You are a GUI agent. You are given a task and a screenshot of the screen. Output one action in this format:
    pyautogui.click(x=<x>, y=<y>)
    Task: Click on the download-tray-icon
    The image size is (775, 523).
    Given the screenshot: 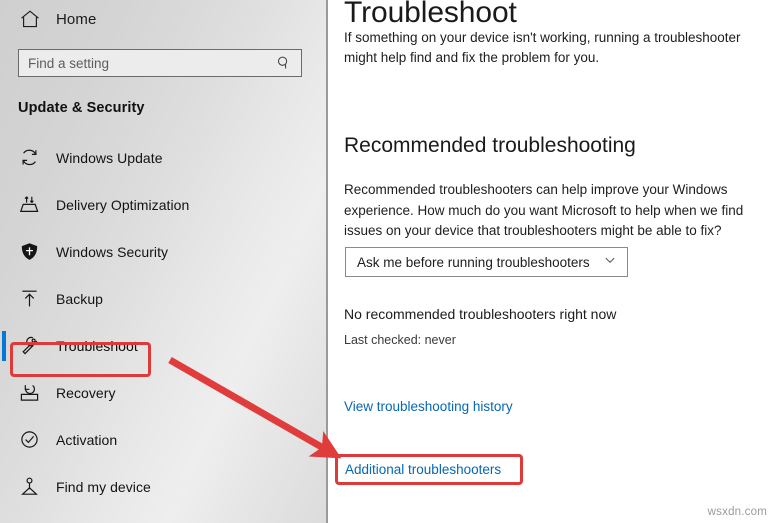 What is the action you would take?
    pyautogui.click(x=29, y=204)
    